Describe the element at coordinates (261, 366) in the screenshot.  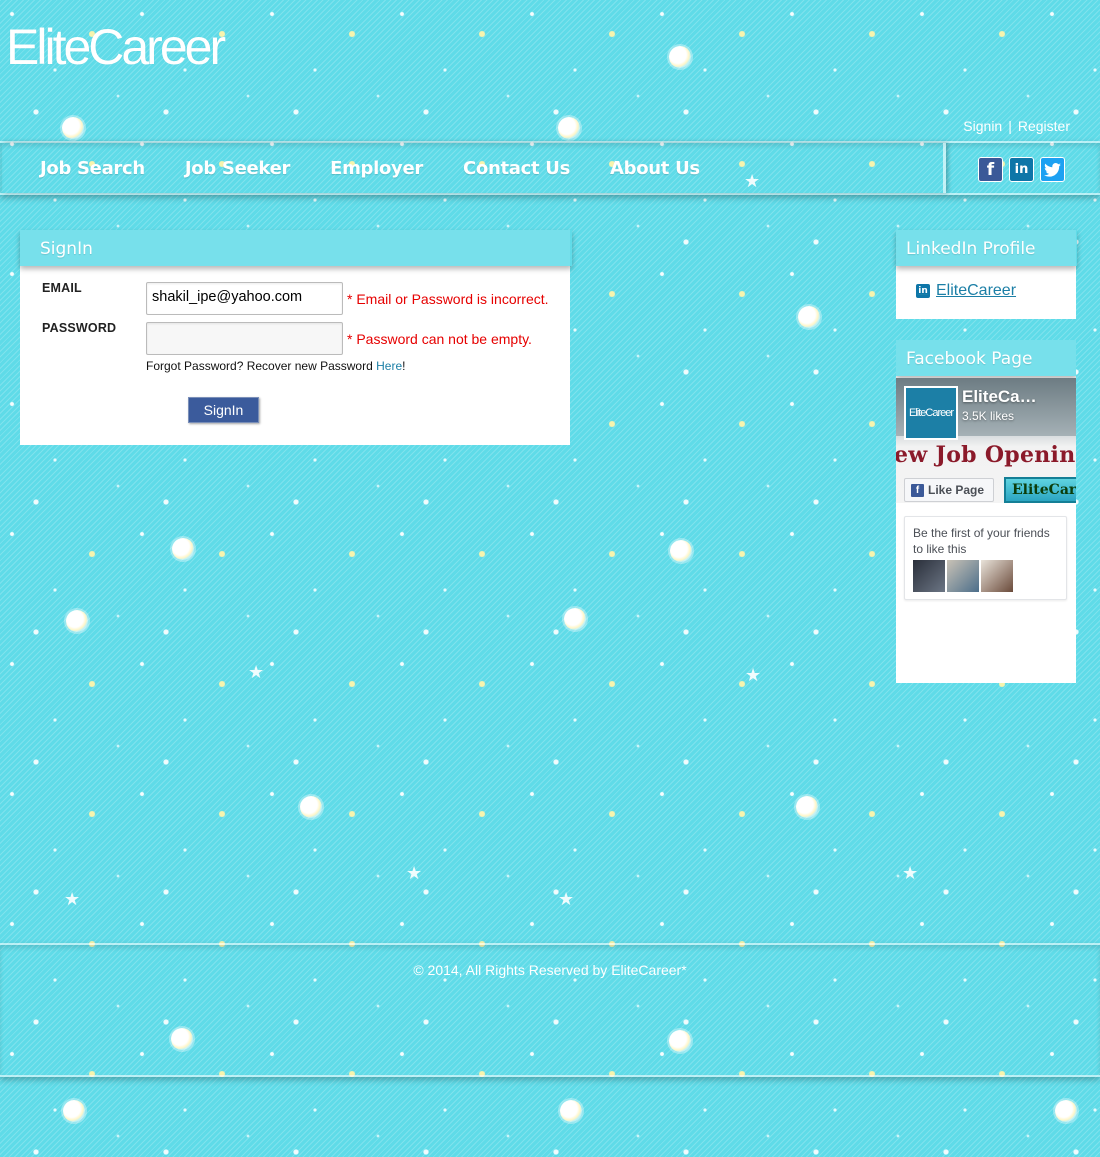
I see `forgot-password-label: Forgot Password? Recover new Password` at that location.